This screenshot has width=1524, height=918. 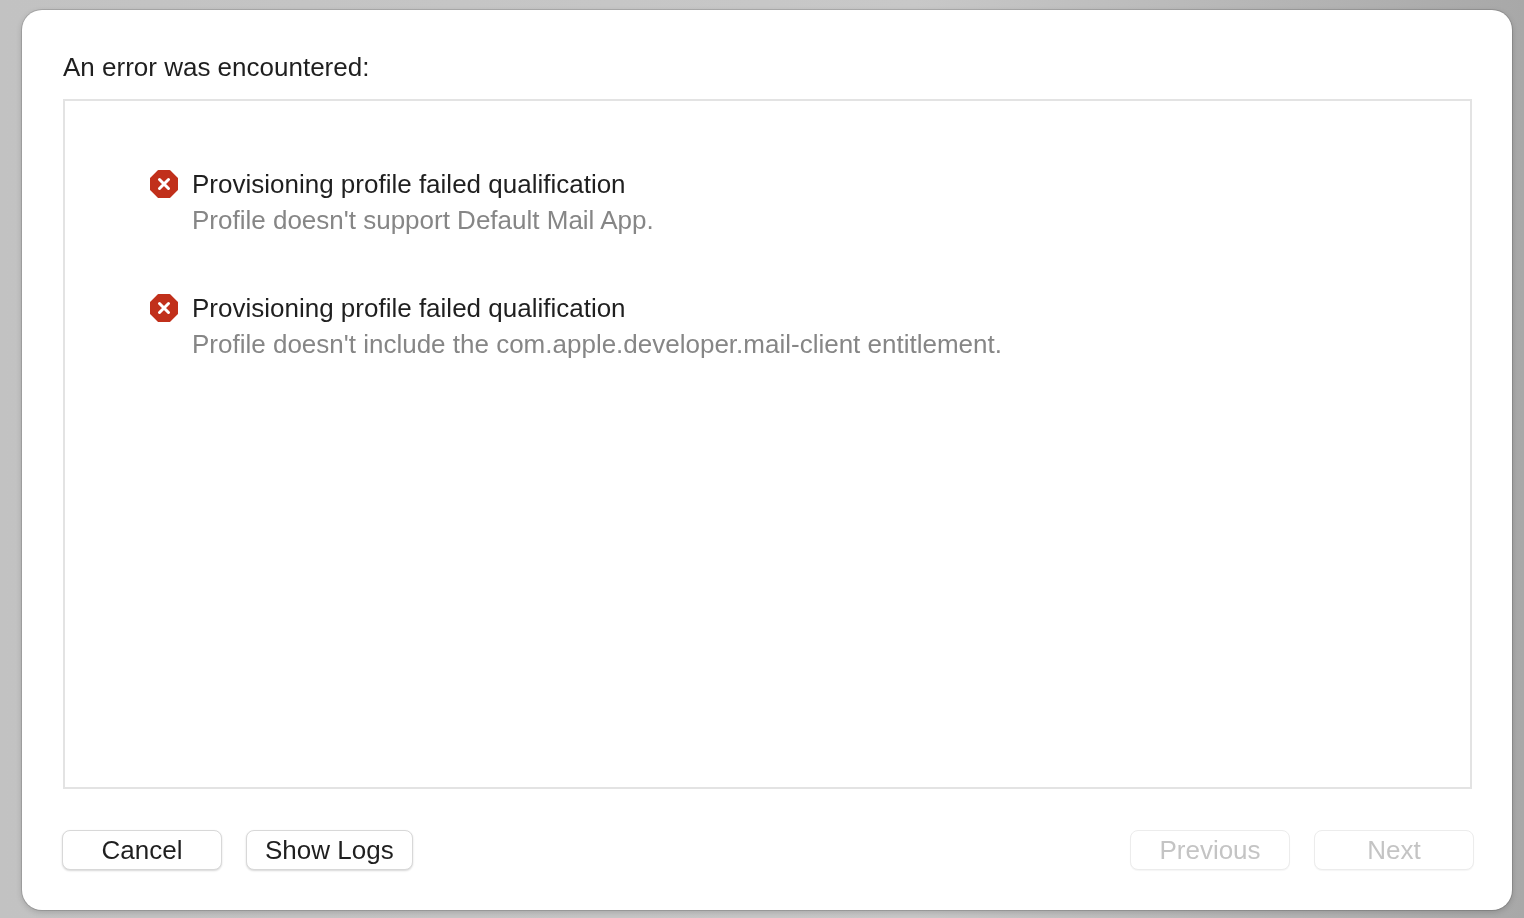 What do you see at coordinates (597, 344) in the screenshot?
I see `error-detail: Profile doesn't include the com.apple.developer.mail-client entitlement.` at bounding box center [597, 344].